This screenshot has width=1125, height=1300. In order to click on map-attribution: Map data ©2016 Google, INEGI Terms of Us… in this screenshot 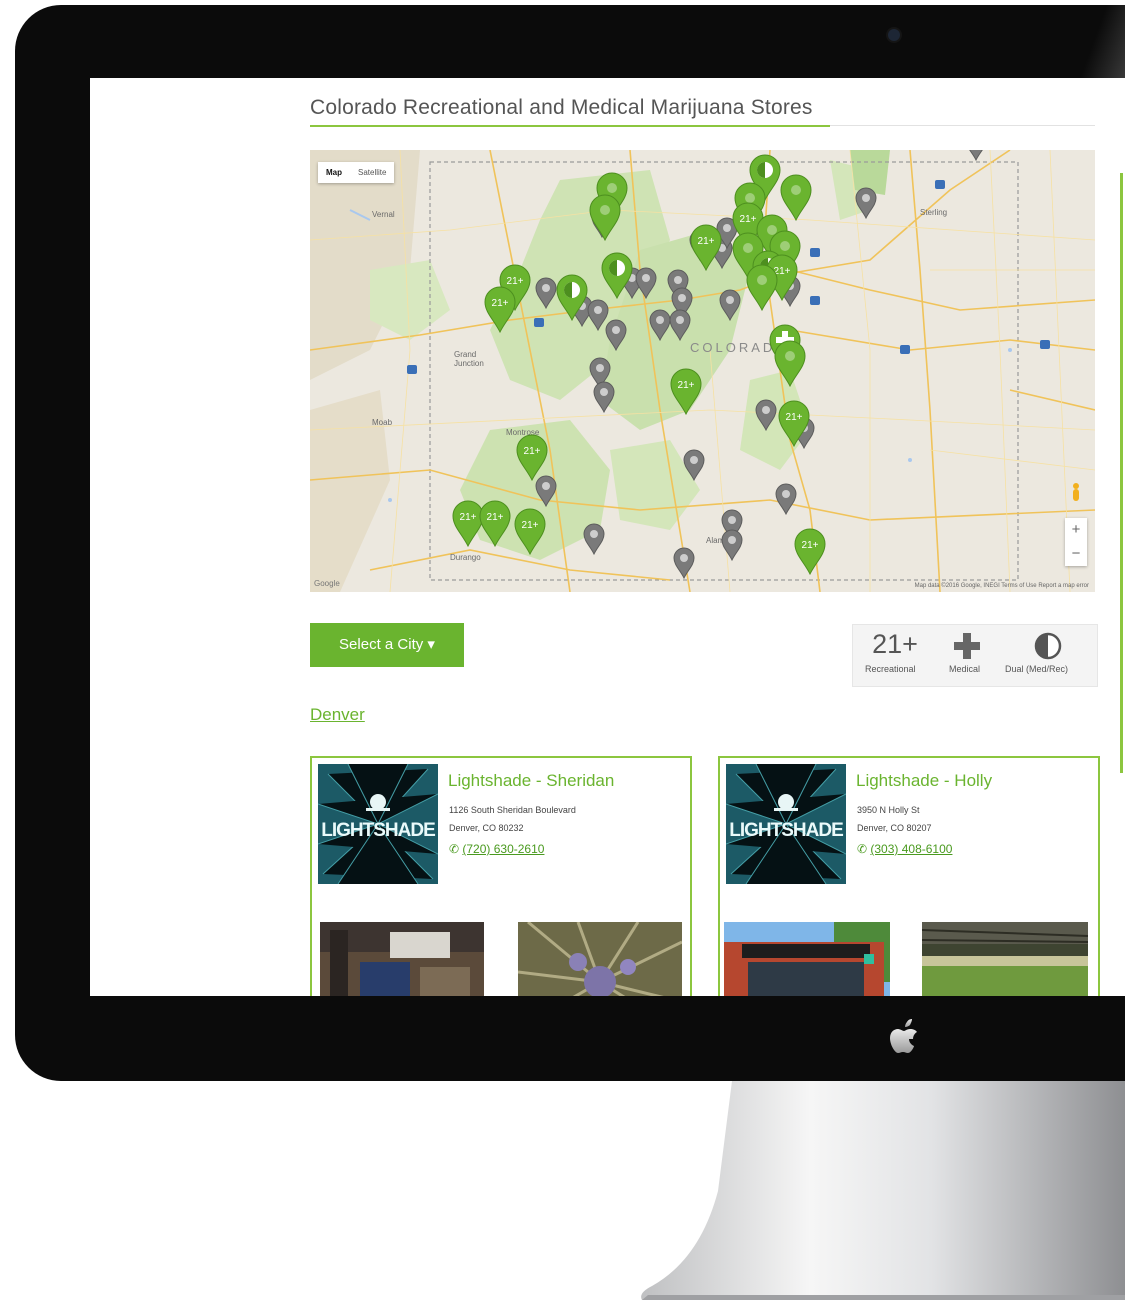, I will do `click(1001, 586)`.